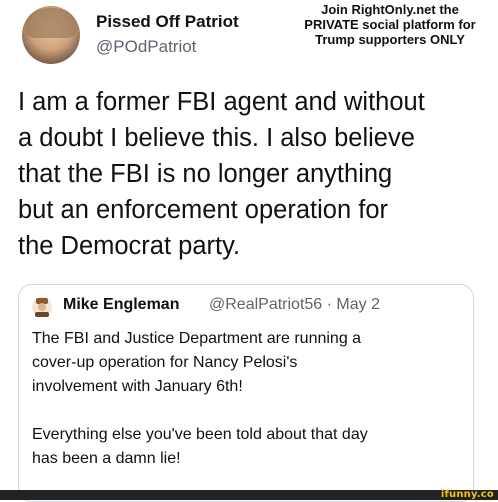 This screenshot has height=502, width=498. Describe the element at coordinates (467, 494) in the screenshot. I see `watermark-logo: ifunny.co` at that location.